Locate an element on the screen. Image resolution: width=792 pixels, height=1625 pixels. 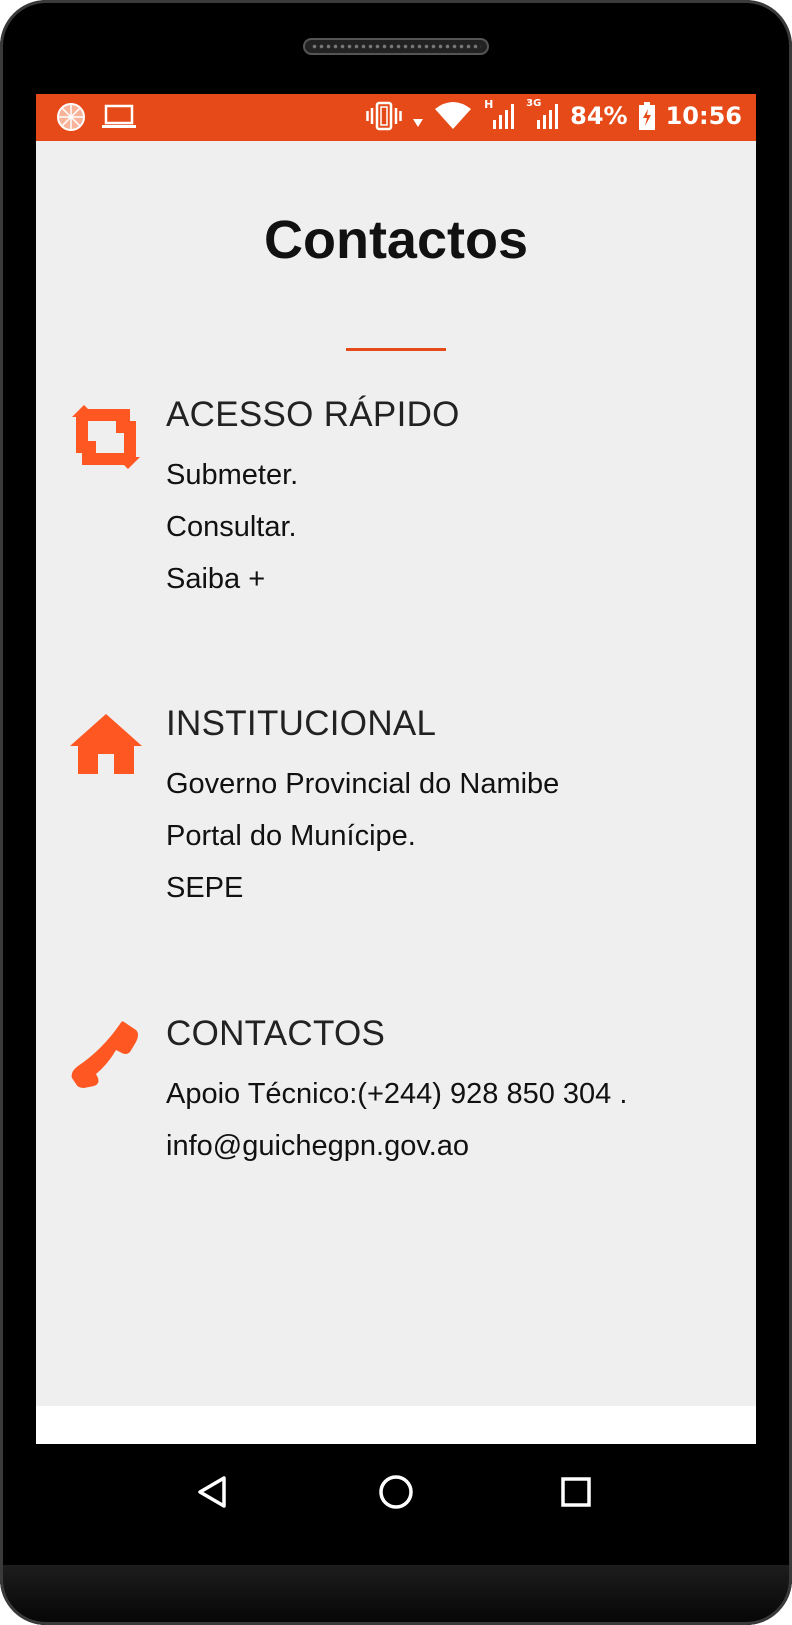
page-title: Contactos is located at coordinates (395, 240).